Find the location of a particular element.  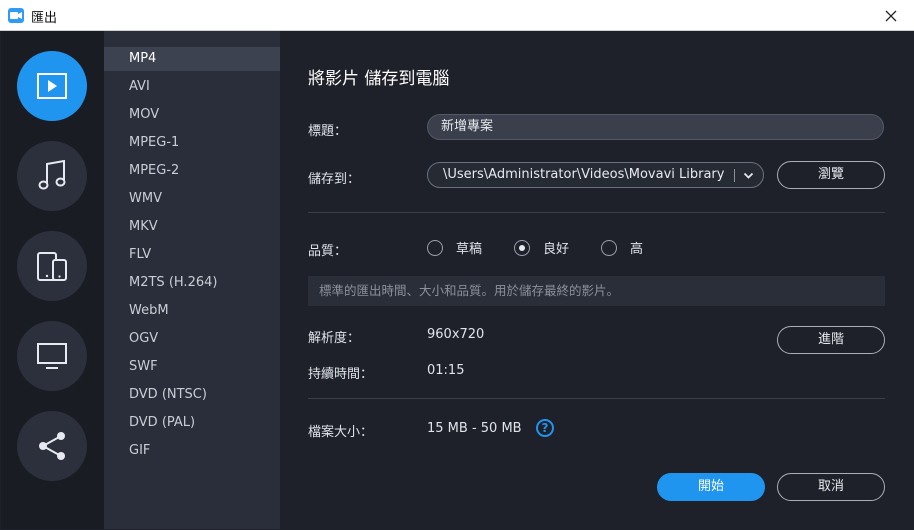

share-category-button is located at coordinates (52, 446).